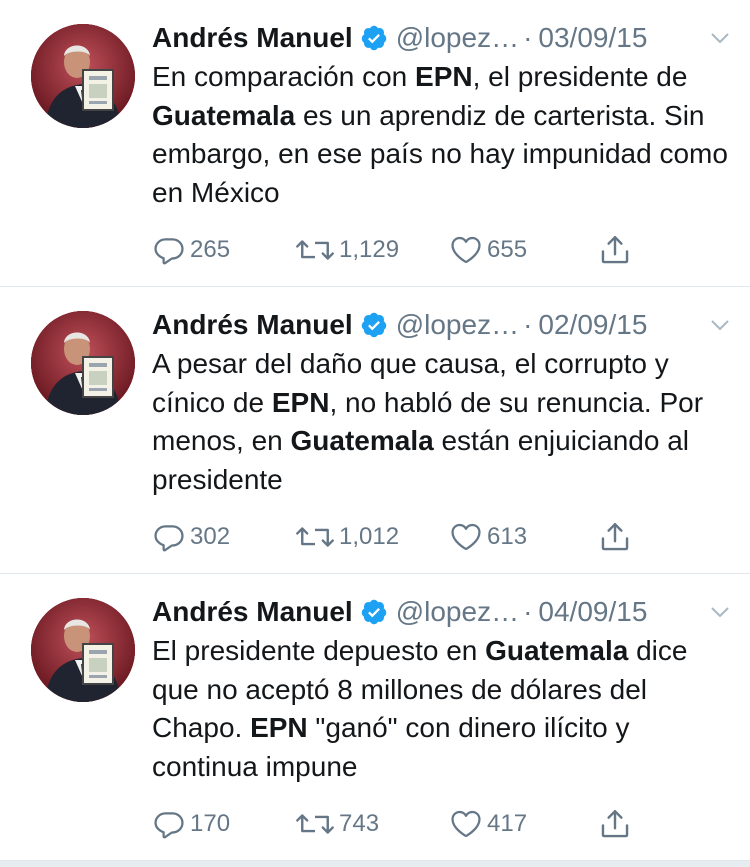 This screenshot has height=867, width=750. I want to click on retweet-count: 1,129, so click(369, 249).